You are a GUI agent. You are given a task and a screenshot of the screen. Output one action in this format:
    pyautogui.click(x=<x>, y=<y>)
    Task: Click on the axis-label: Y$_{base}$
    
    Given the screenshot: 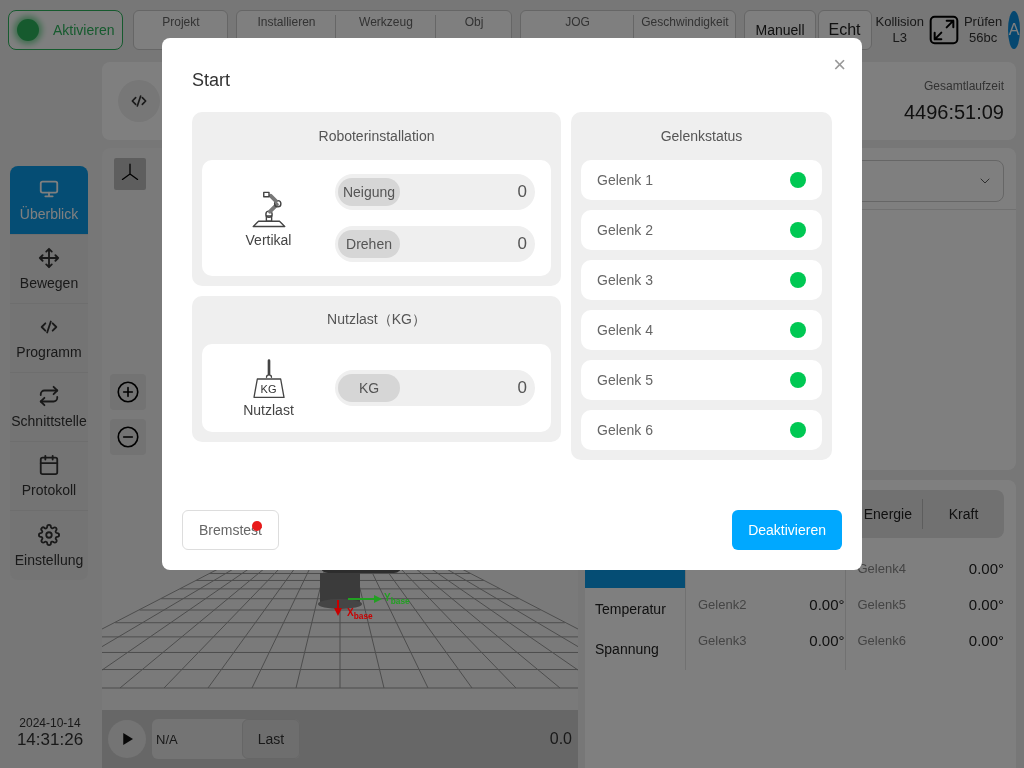 What is the action you would take?
    pyautogui.click(x=397, y=599)
    